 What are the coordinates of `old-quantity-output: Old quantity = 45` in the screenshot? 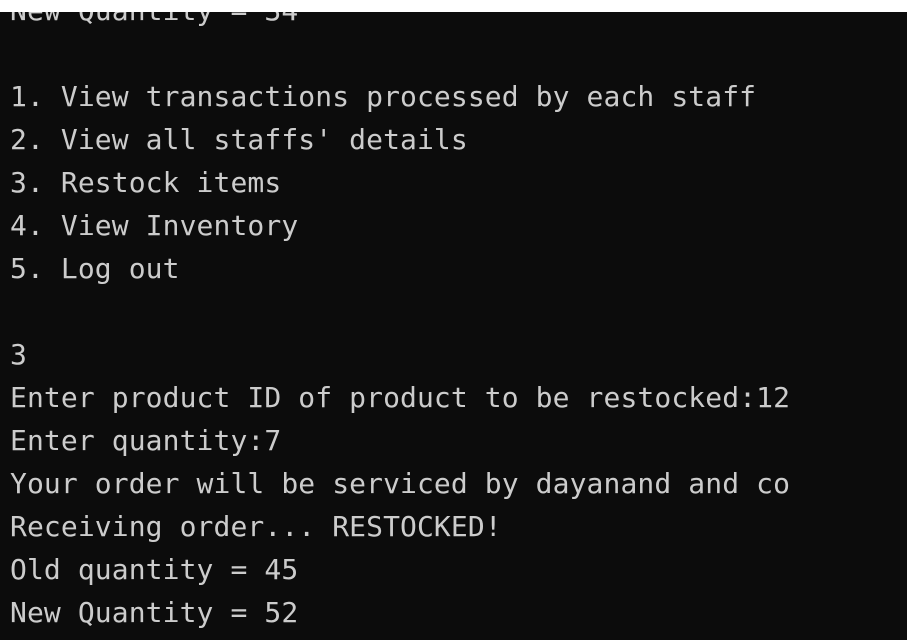 It's located at (154, 569).